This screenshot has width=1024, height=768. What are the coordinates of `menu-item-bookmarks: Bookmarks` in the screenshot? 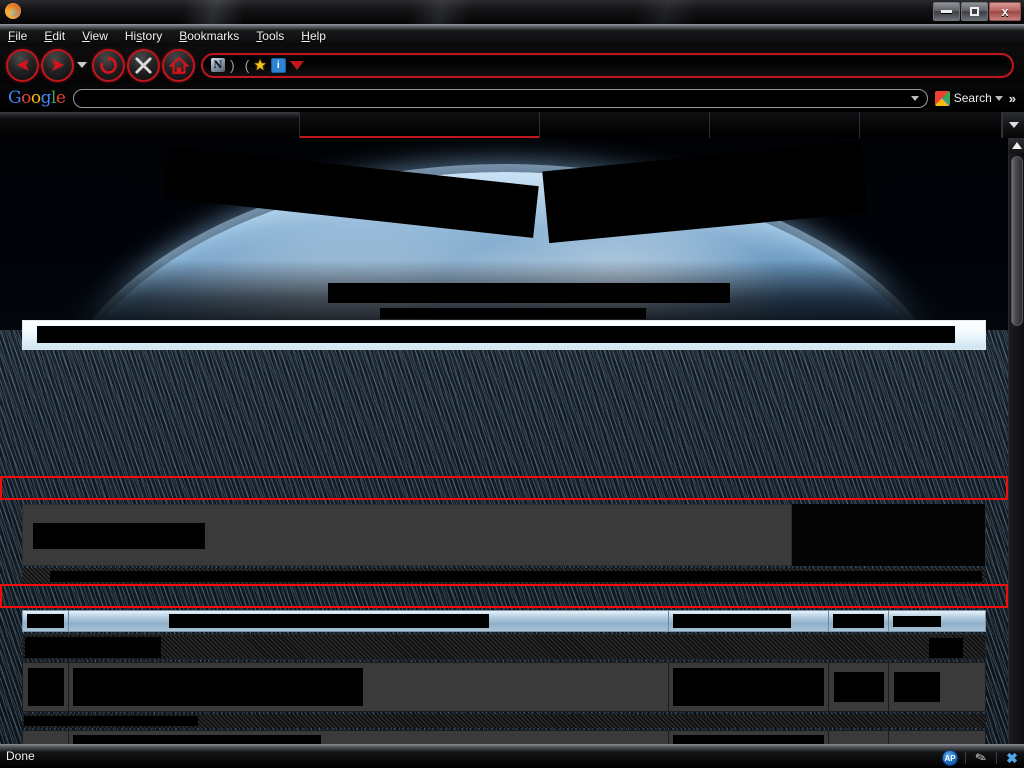 It's located at (209, 37).